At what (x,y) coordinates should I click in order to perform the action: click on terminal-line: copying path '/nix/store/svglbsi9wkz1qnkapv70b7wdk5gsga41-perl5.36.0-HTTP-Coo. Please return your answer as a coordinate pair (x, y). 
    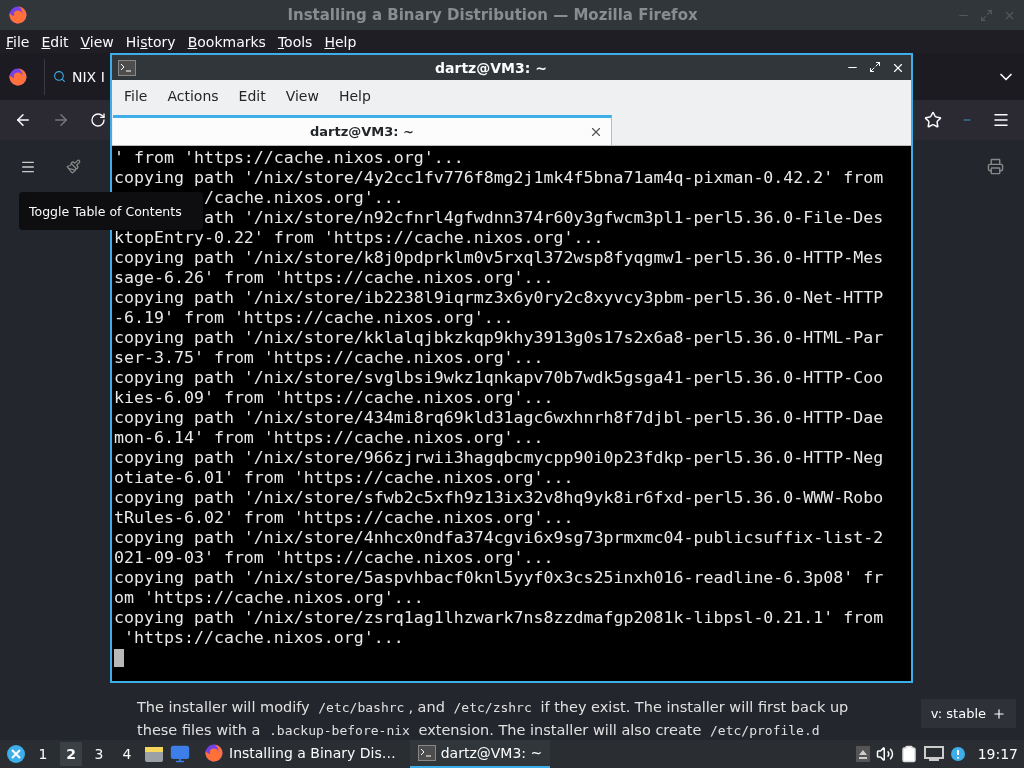
    Looking at the image, I should click on (499, 377).